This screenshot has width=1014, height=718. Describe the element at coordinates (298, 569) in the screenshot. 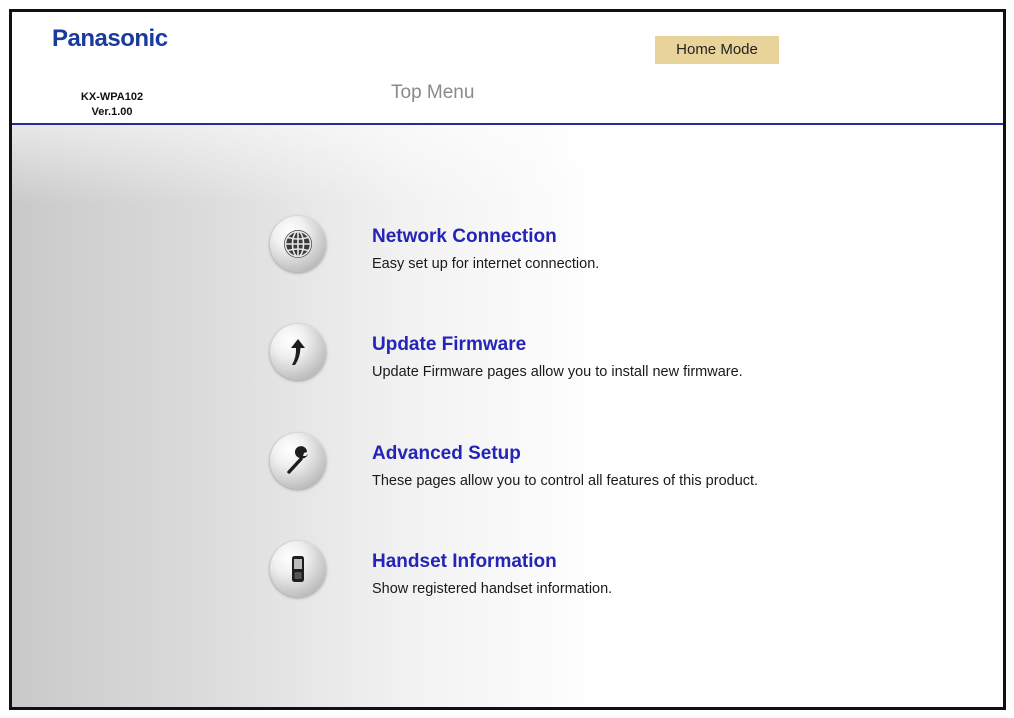

I see `handset-icon` at that location.